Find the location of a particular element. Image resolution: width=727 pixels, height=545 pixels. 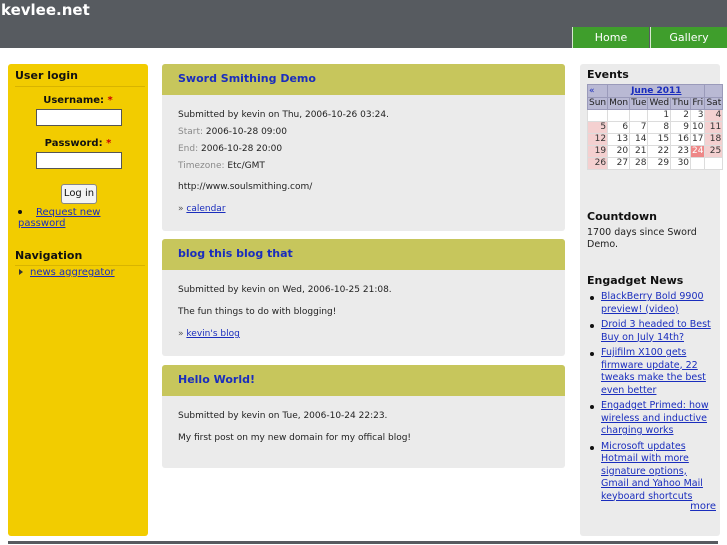

request-password-link: Request new password is located at coordinates (59, 218).